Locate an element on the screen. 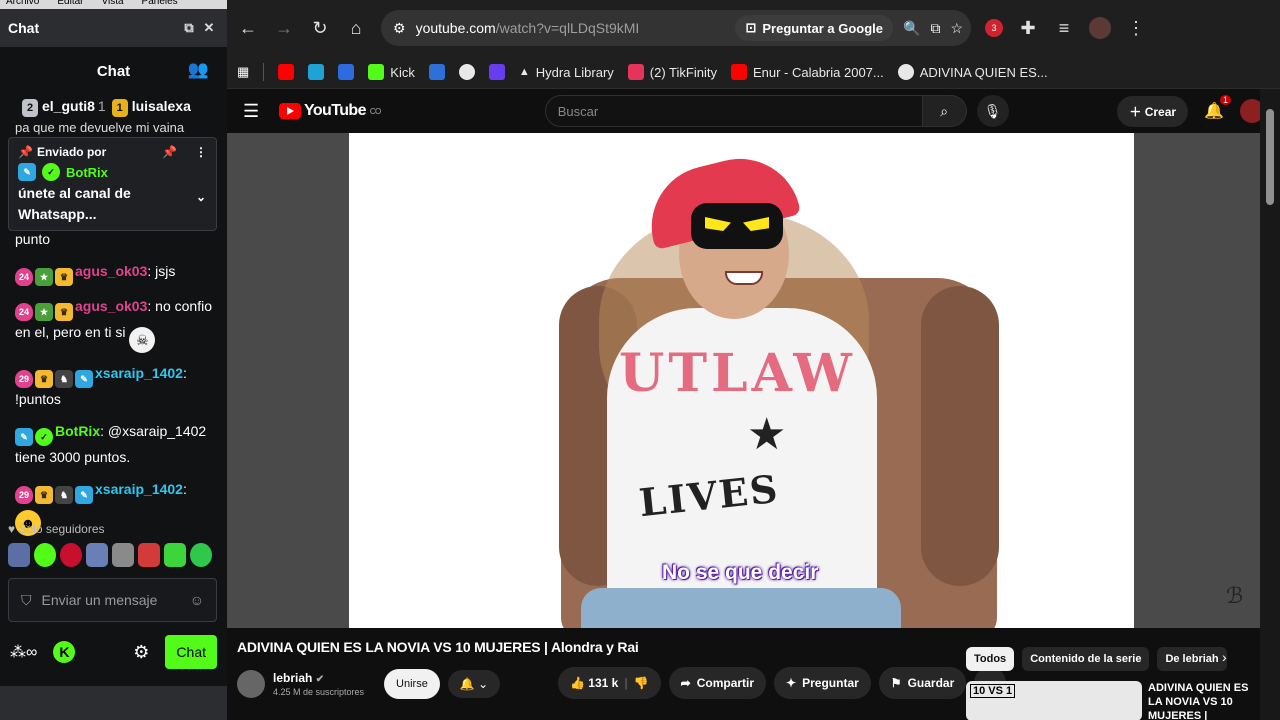 The width and height of the screenshot is (1280, 720). chat-username: BotRix is located at coordinates (77, 431).